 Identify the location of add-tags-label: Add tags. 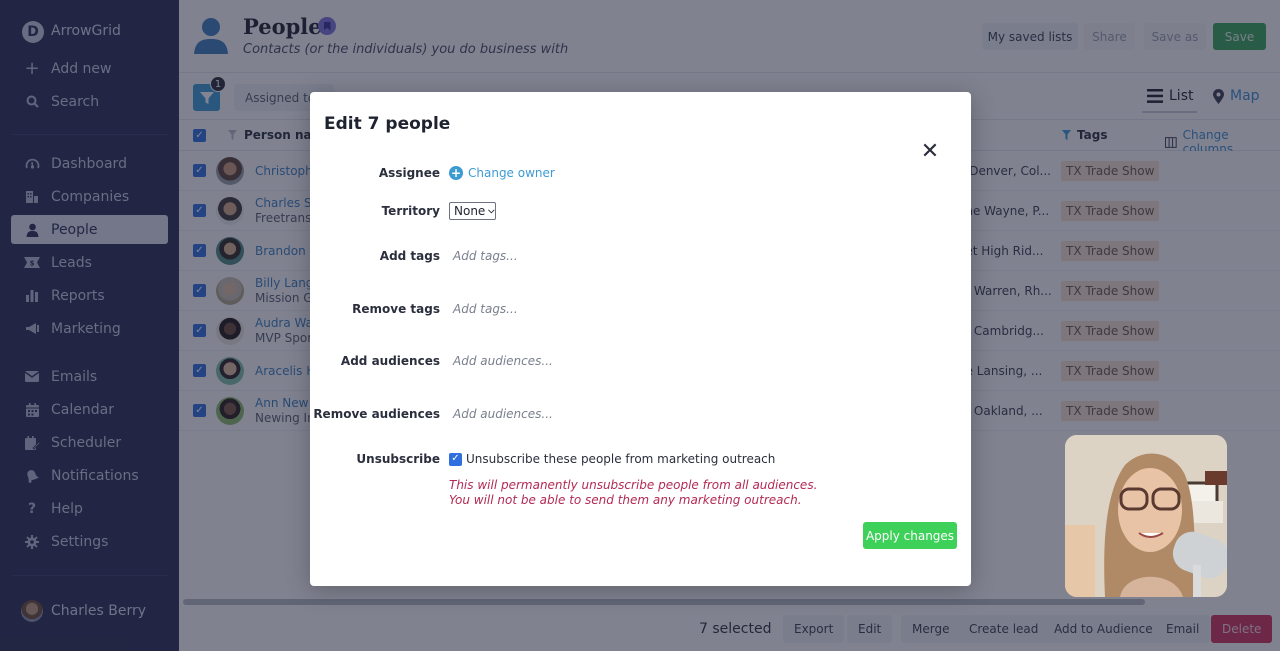
(409, 256).